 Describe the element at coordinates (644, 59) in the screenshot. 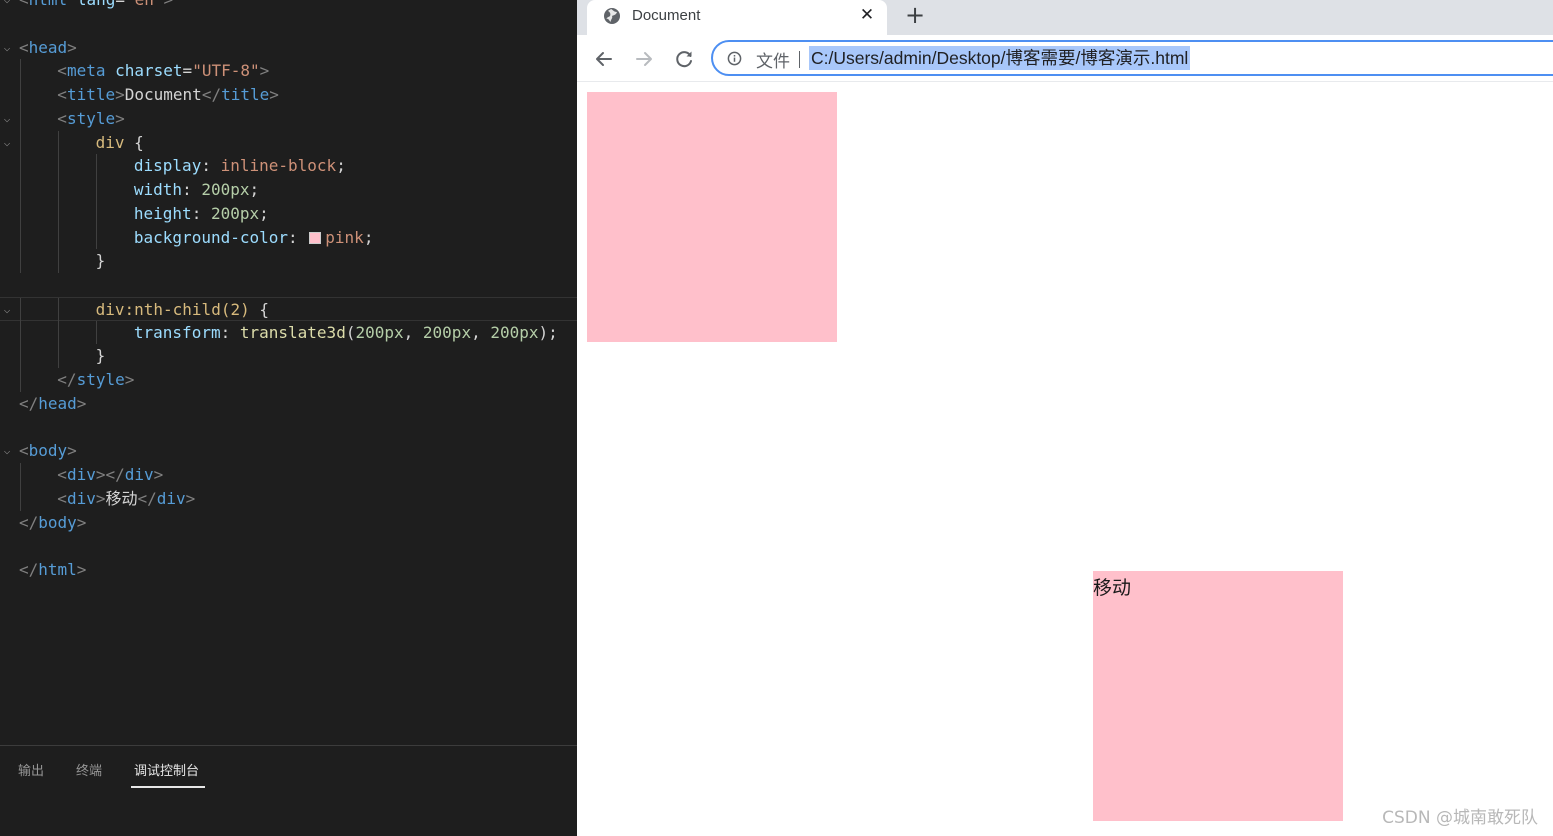

I see `forward-arrow-icon` at that location.